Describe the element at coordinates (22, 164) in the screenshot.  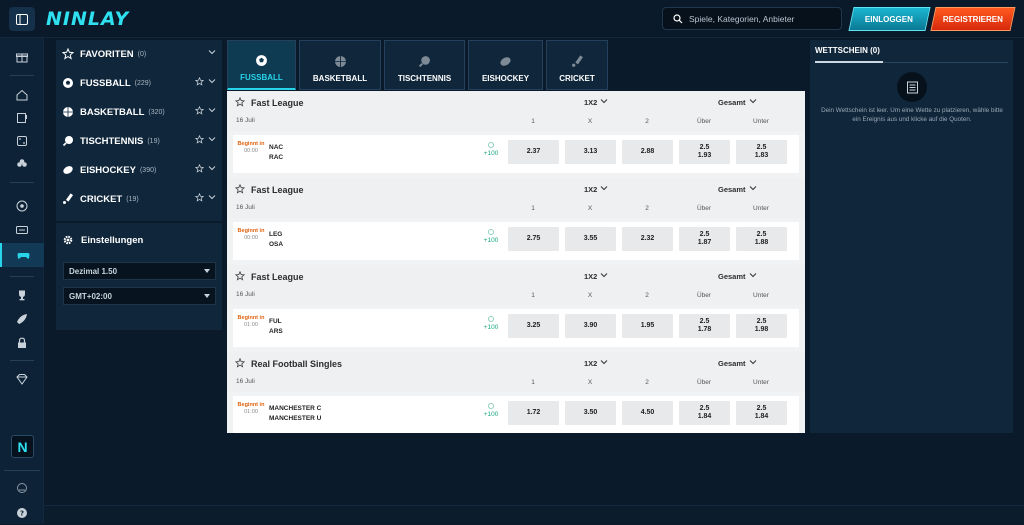
I see `clover-icon` at that location.